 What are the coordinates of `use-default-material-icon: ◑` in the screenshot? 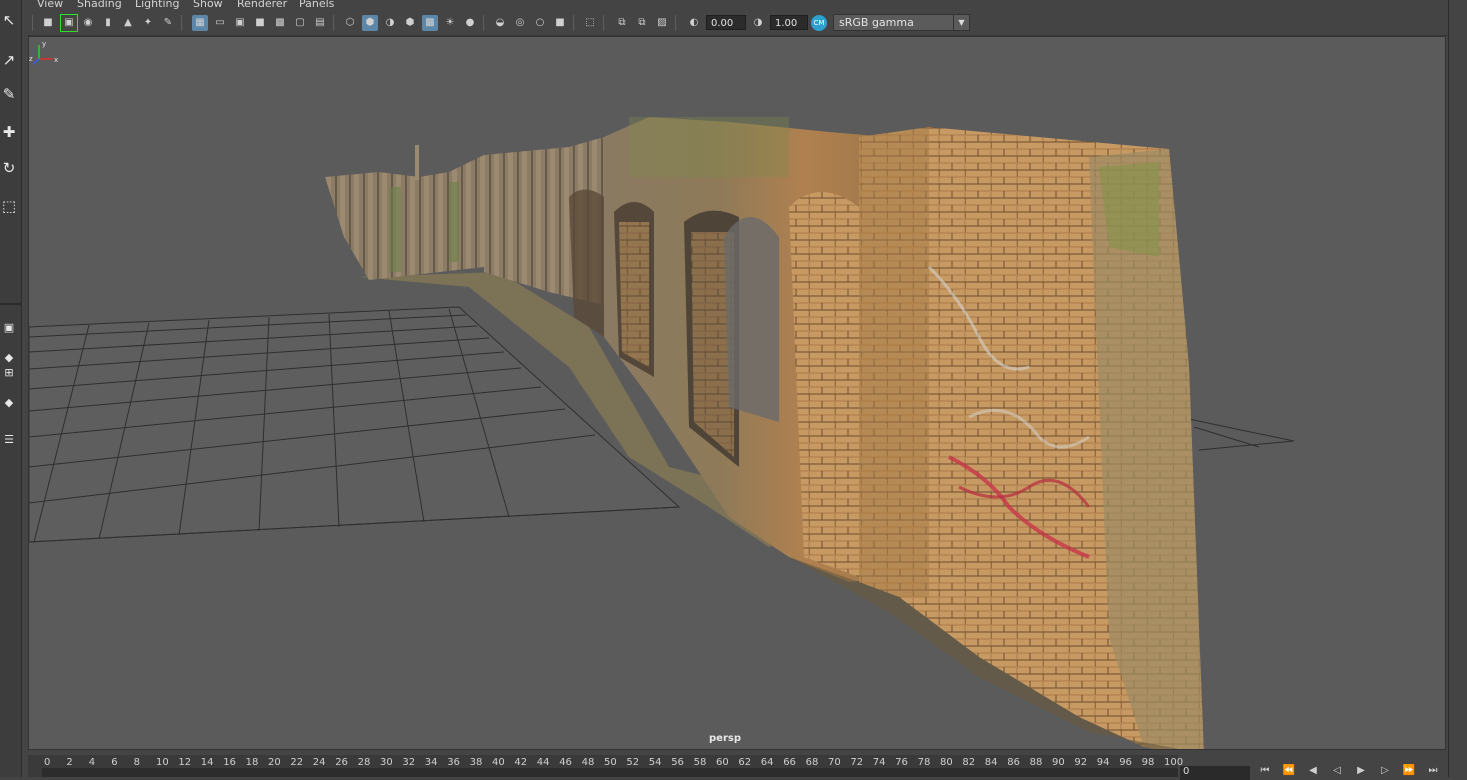 It's located at (390, 23).